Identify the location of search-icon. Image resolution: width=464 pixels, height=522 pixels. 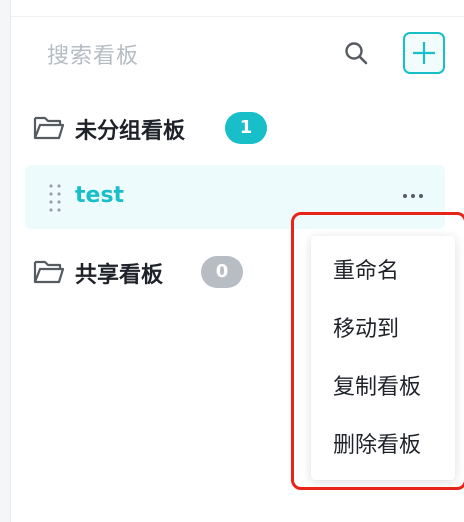
(356, 53).